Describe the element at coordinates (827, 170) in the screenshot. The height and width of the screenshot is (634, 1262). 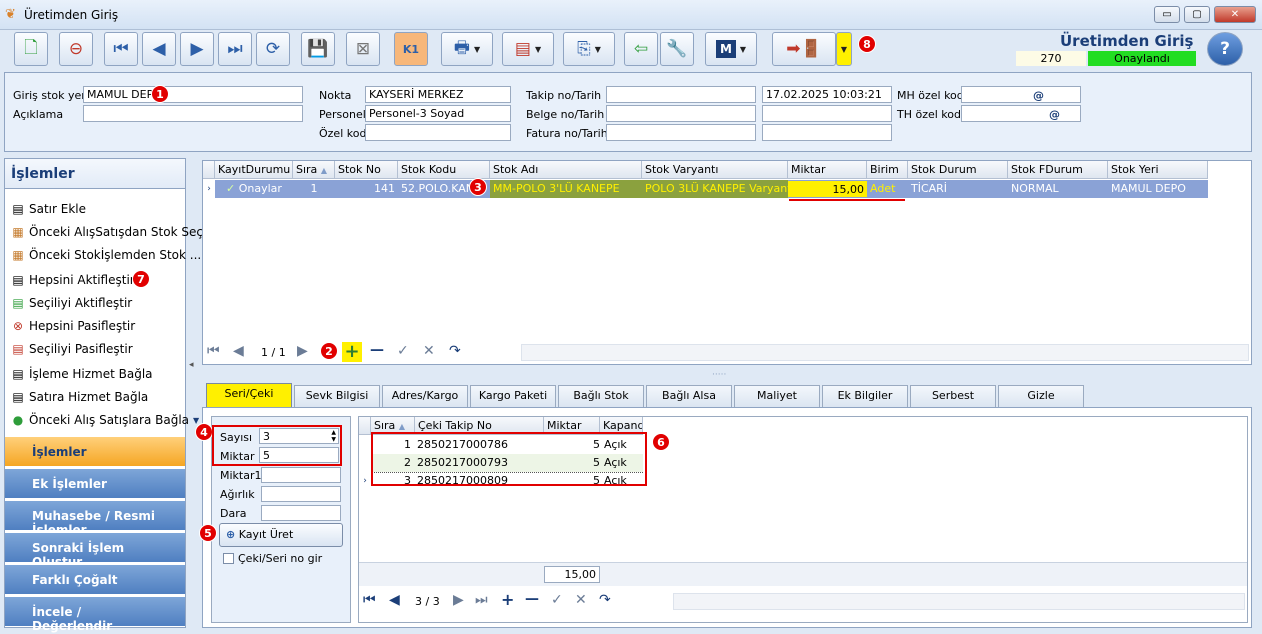
I see `grid-header: Miktar` at that location.